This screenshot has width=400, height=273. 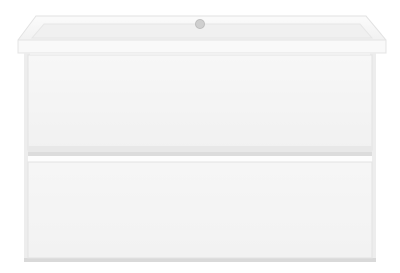 I want to click on basin-top, so click(x=202, y=34).